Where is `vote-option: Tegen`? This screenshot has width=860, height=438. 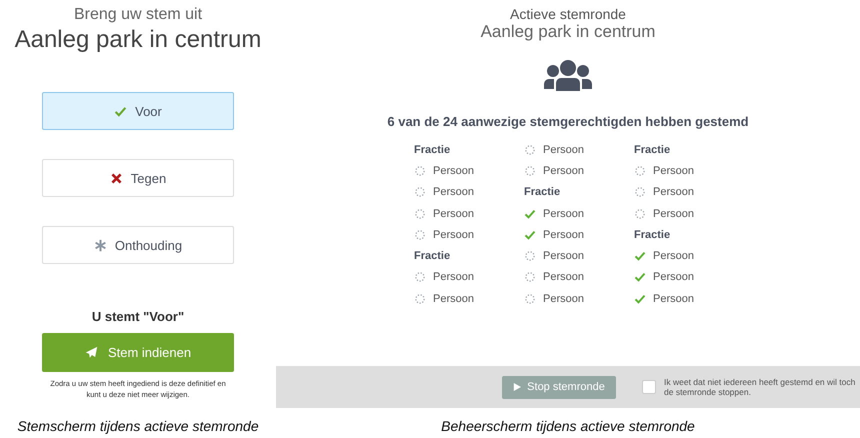 vote-option: Tegen is located at coordinates (138, 178).